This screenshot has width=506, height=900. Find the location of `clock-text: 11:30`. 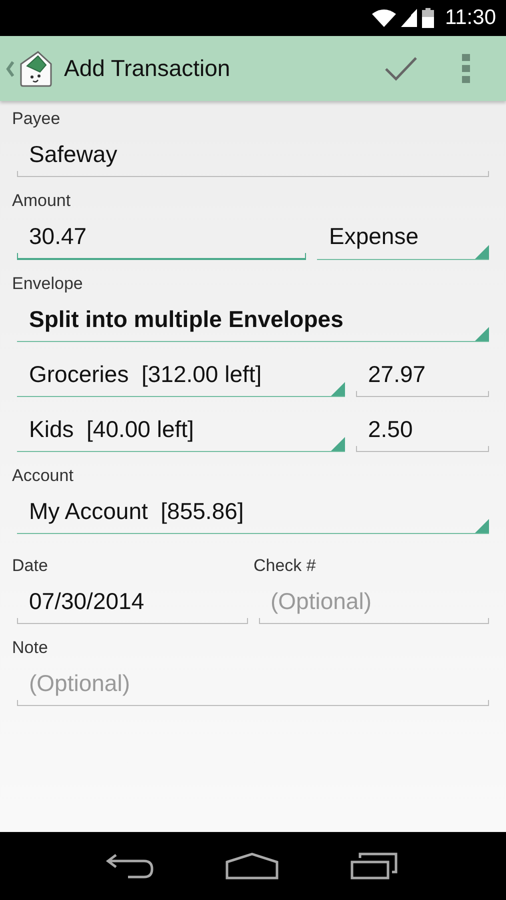

clock-text: 11:30 is located at coordinates (470, 18).